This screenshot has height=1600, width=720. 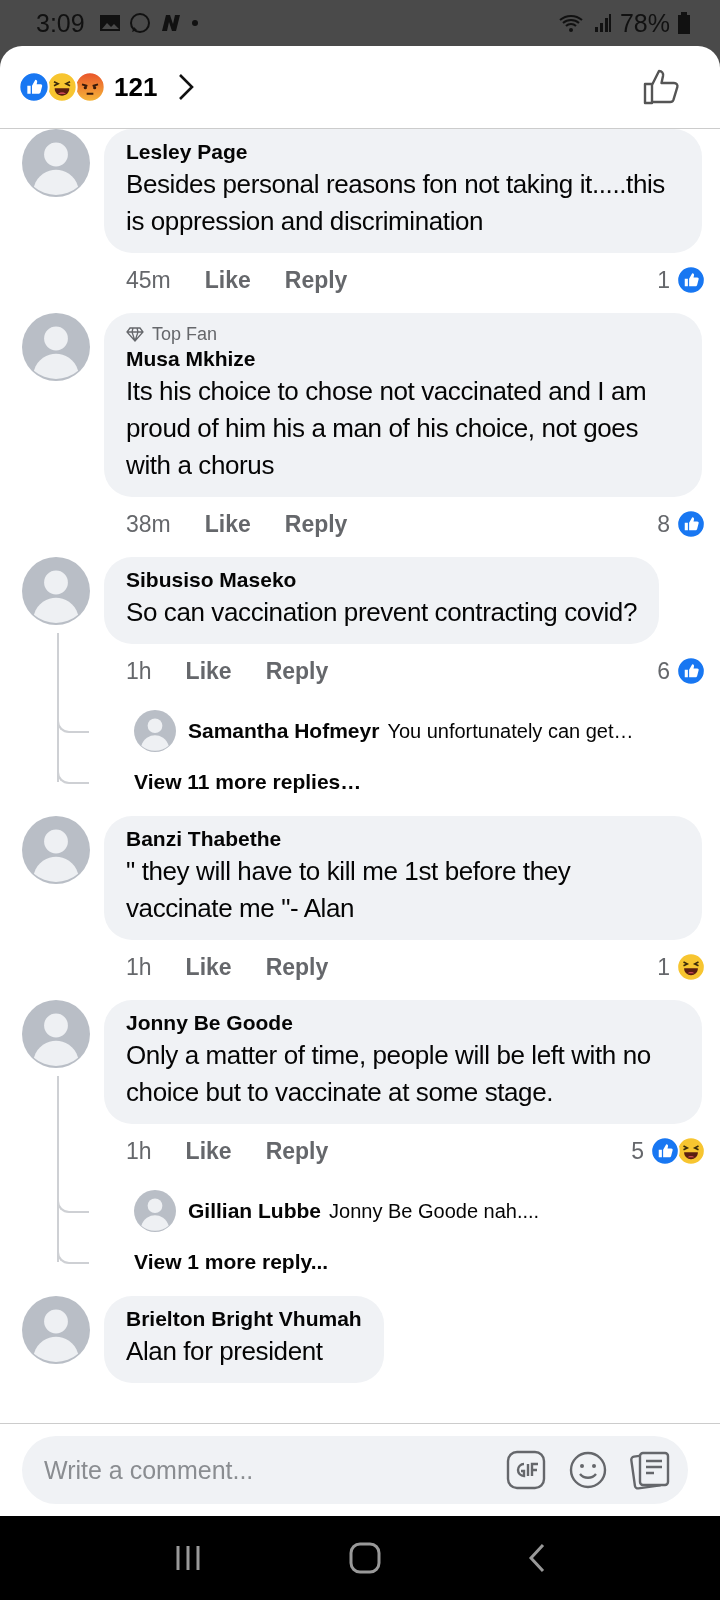 What do you see at coordinates (403, 839) in the screenshot?
I see `author-name: Banzi Thabethe` at bounding box center [403, 839].